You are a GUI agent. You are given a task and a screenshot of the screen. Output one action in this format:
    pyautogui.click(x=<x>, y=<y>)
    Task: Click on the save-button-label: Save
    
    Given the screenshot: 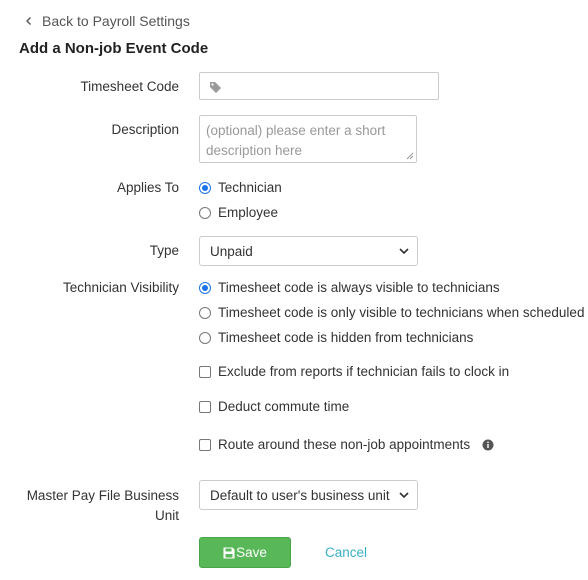 What is the action you would take?
    pyautogui.click(x=251, y=552)
    